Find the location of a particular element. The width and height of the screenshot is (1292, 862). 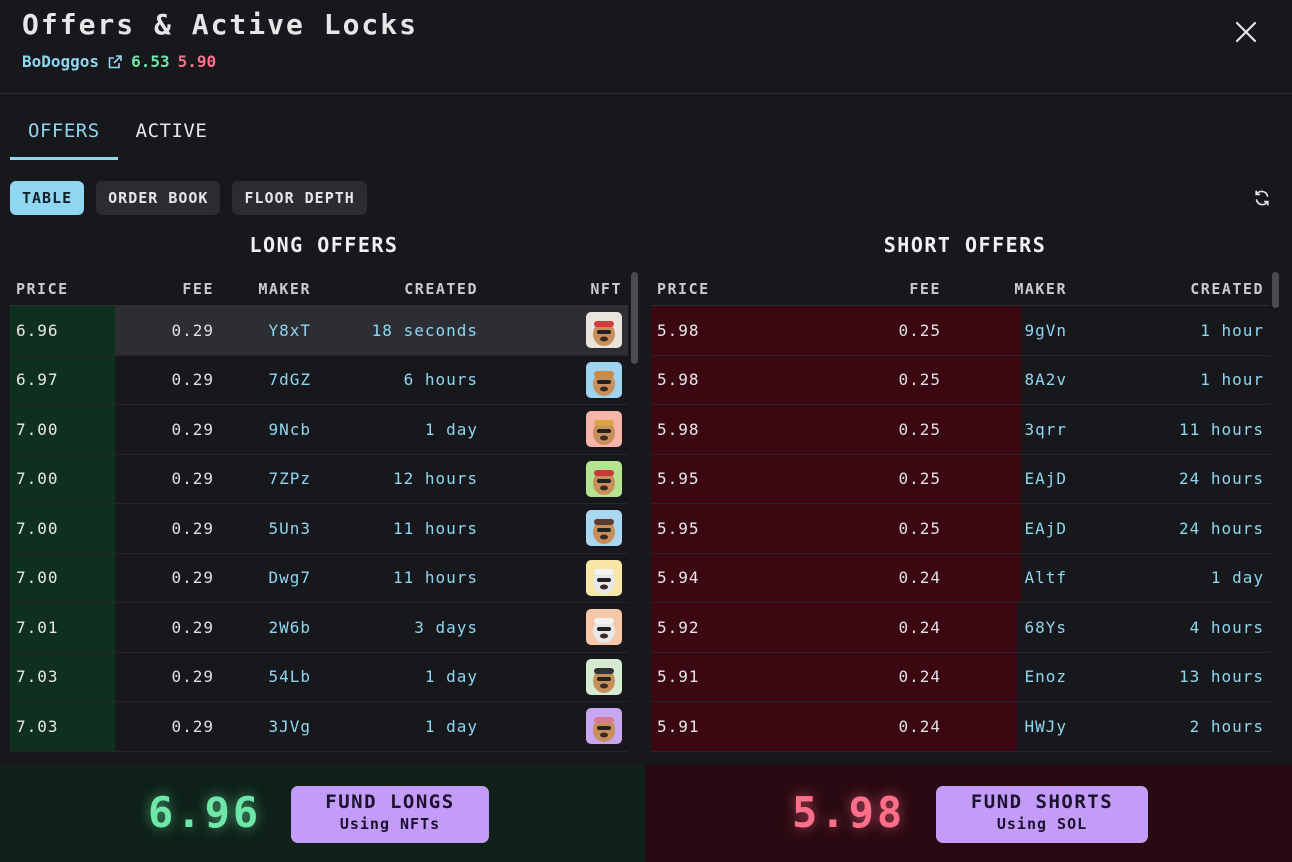

best-short-price: 5.98 is located at coordinates (849, 812).